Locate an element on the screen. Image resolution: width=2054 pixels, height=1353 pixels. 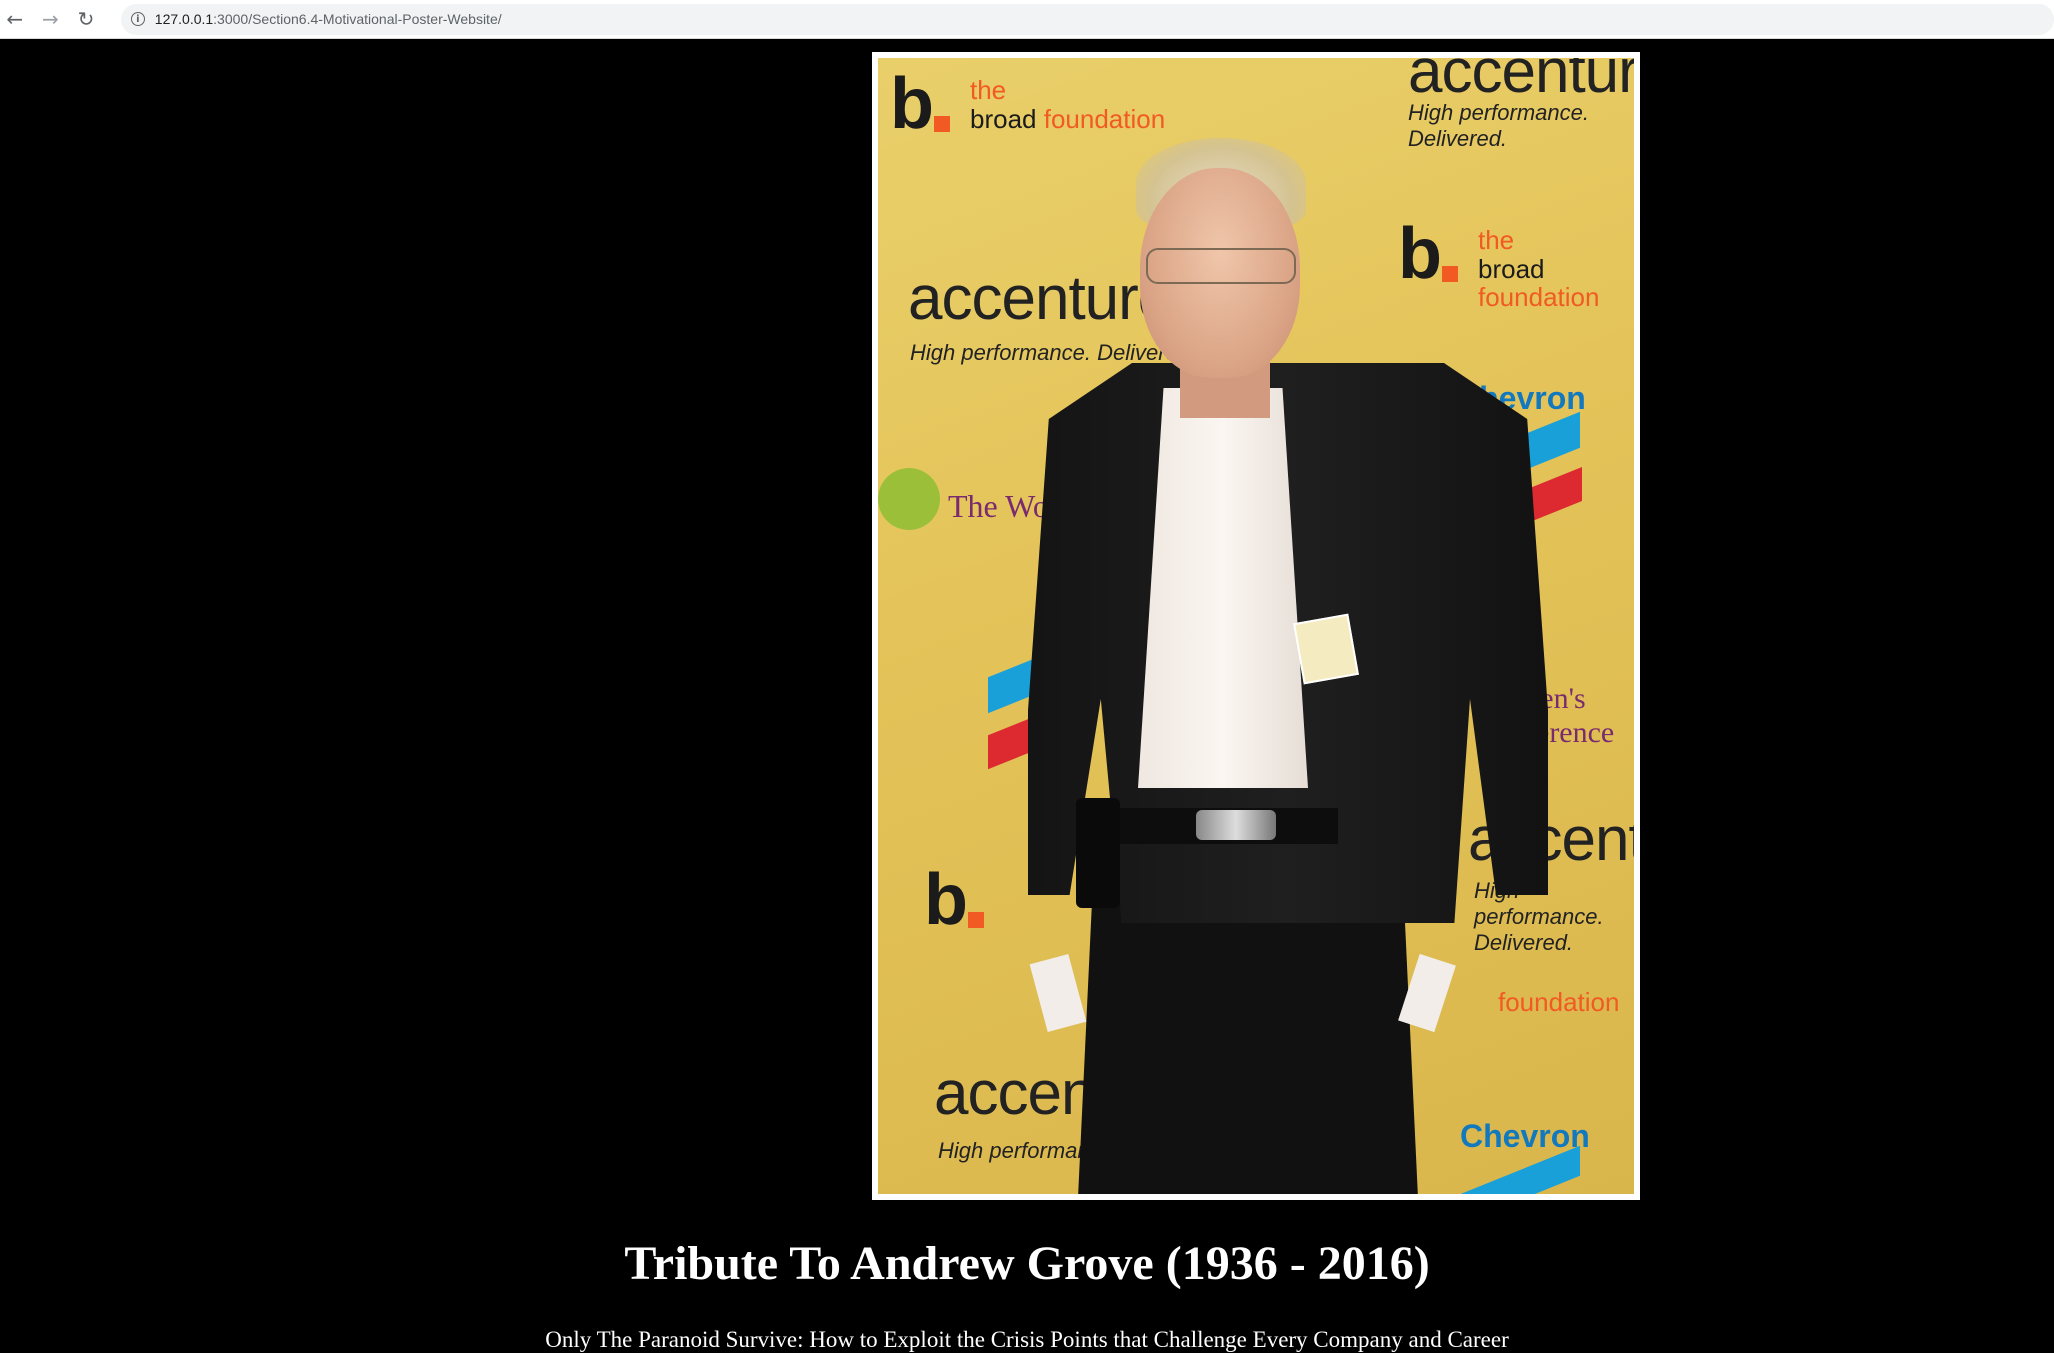
accenture-tagline-top: High performance. Delivered. is located at coordinates (1498, 125).